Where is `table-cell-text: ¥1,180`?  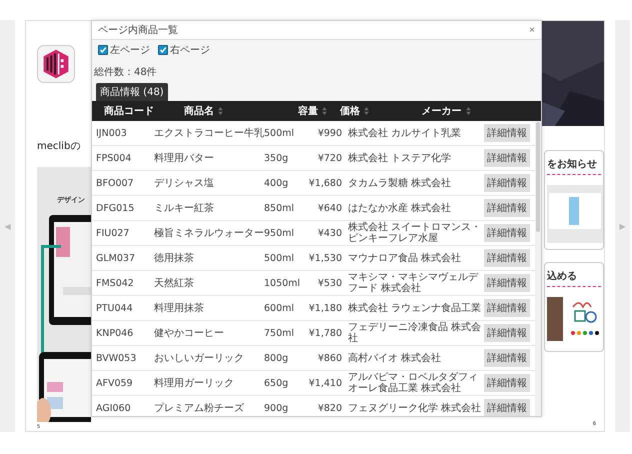
table-cell-text: ¥1,180 is located at coordinates (325, 308).